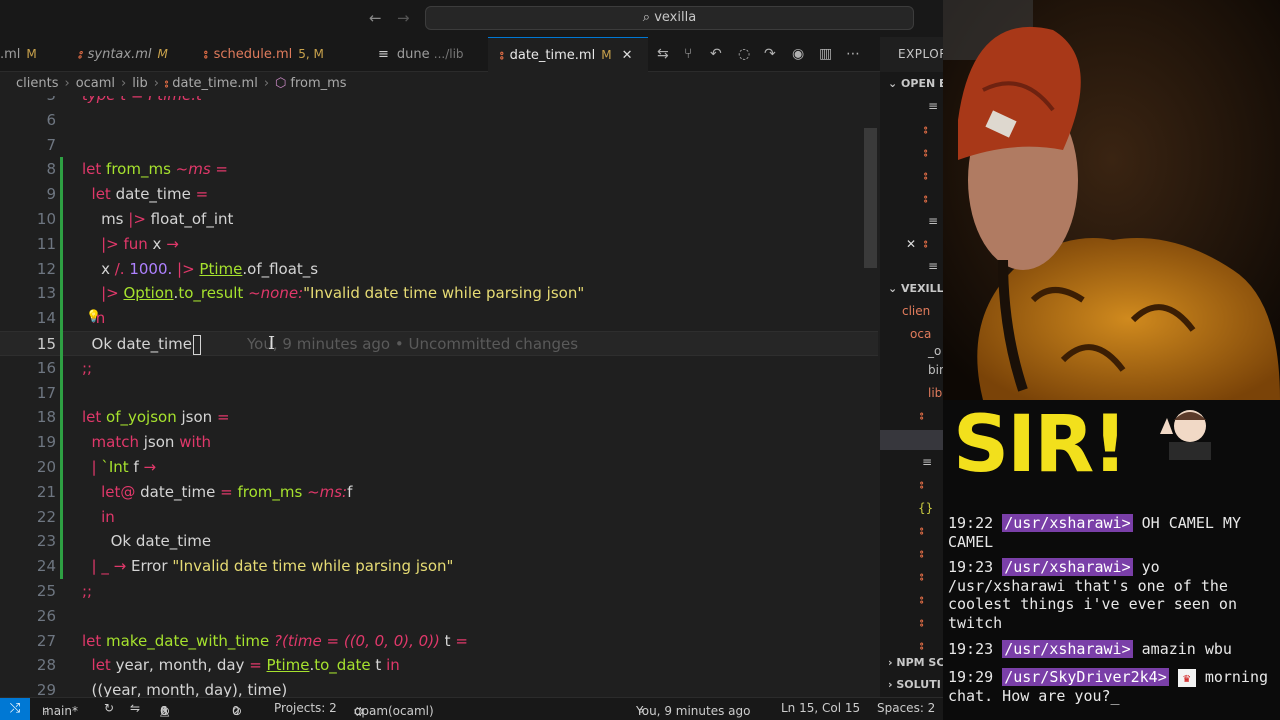 The height and width of the screenshot is (720, 1280). Describe the element at coordinates (439, 145) in the screenshot. I see `code-line: 7` at that location.